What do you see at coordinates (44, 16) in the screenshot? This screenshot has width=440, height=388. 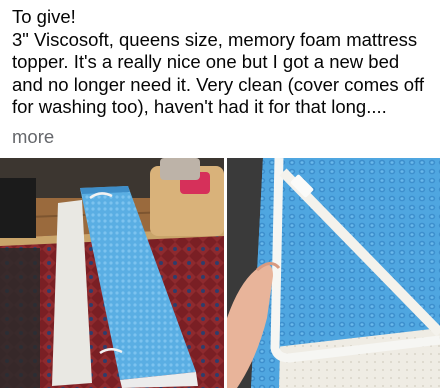 I see `post-line: To give!` at bounding box center [44, 16].